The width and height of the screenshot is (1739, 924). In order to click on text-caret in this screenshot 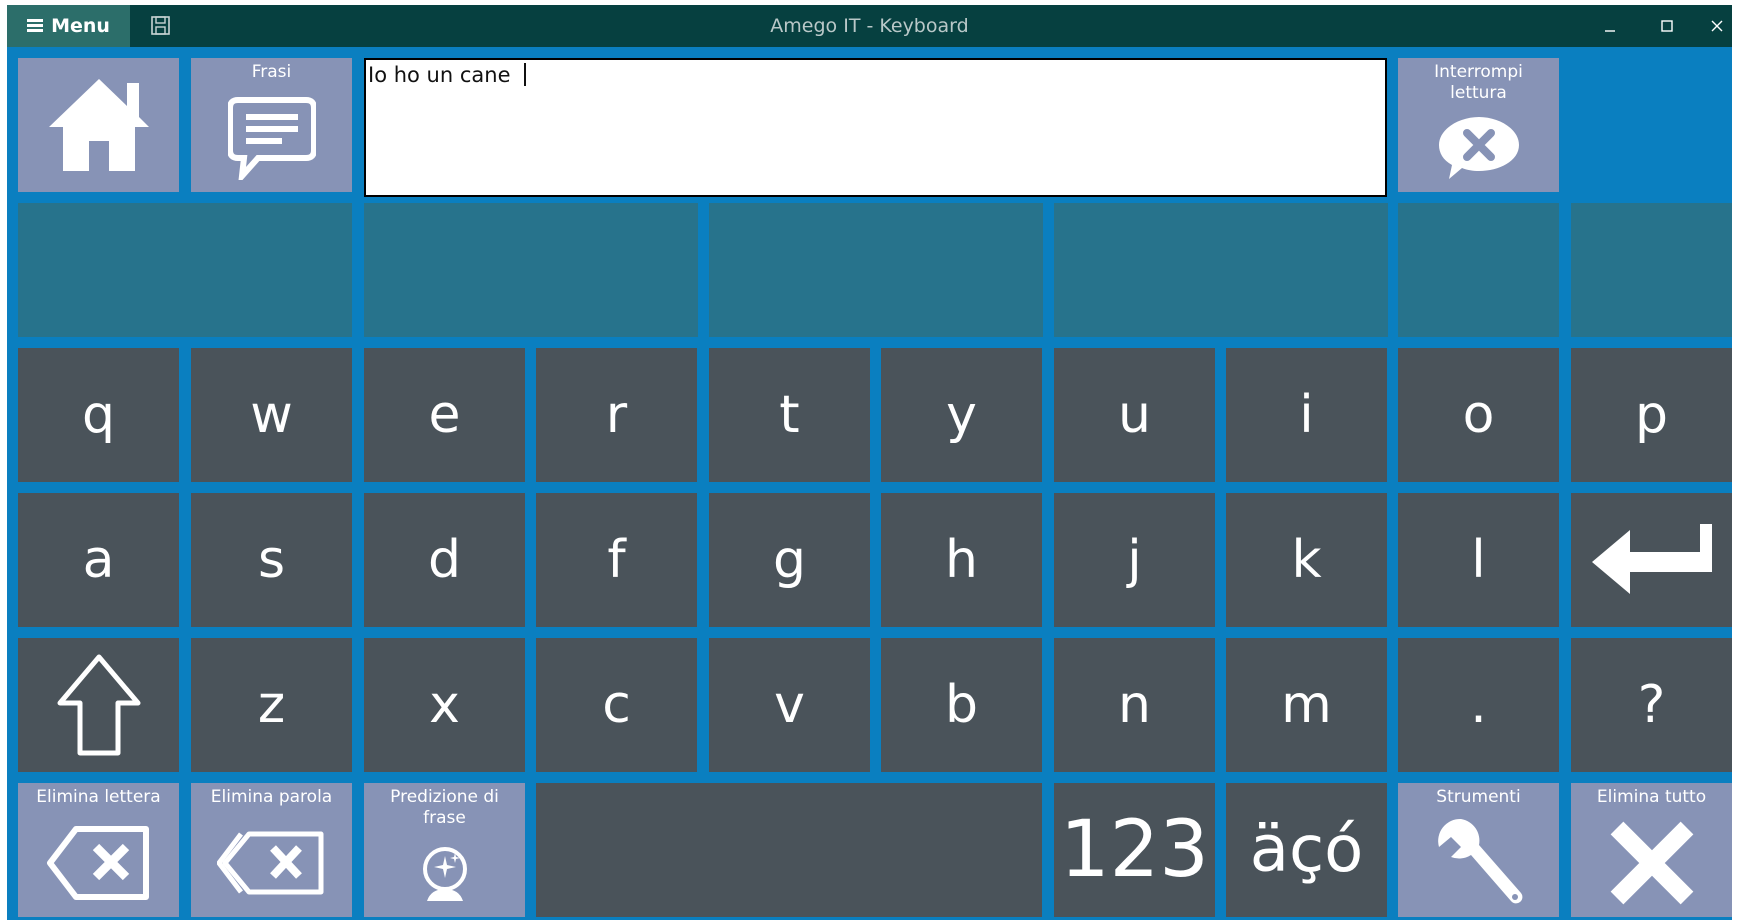, I will do `click(525, 74)`.